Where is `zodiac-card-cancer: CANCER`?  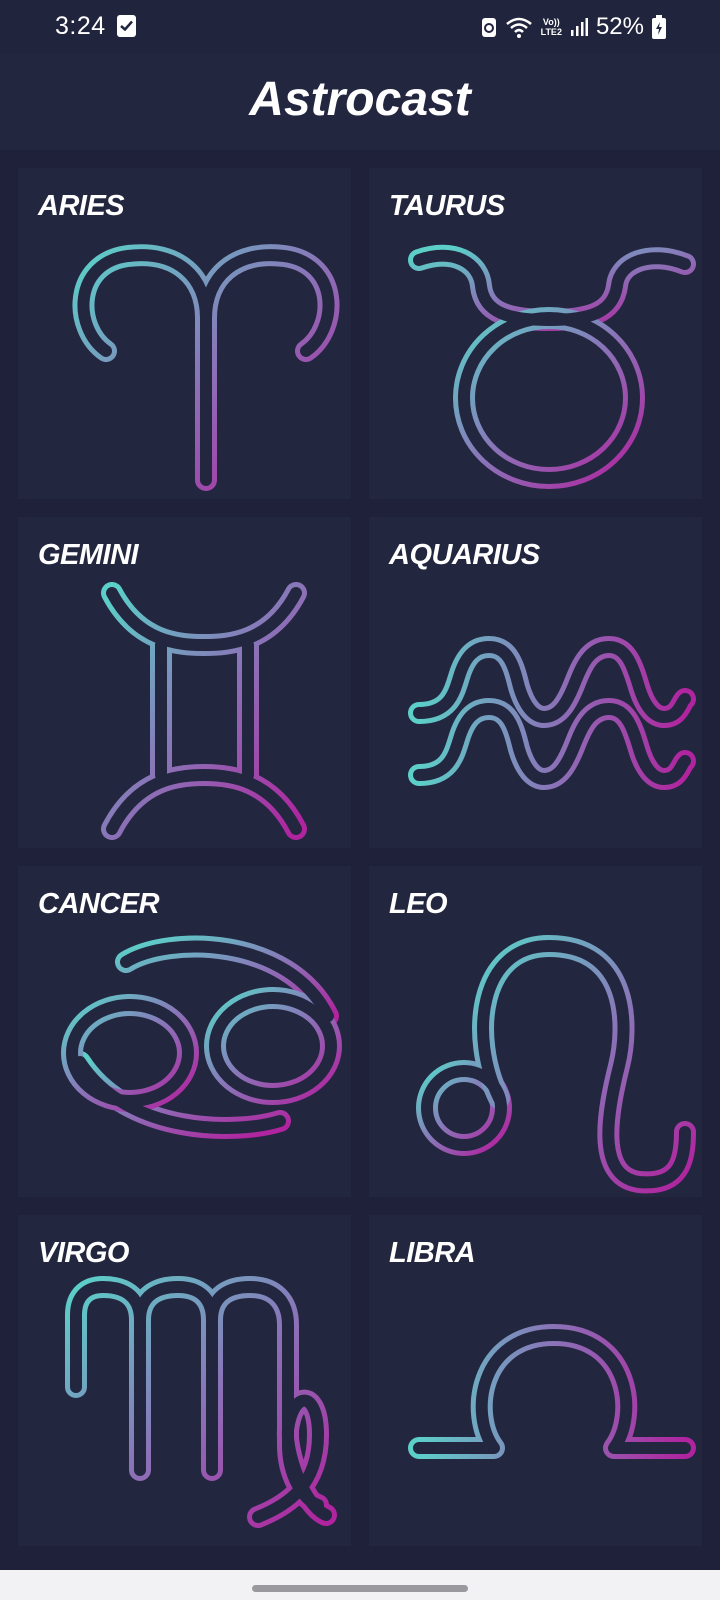
zodiac-card-cancer: CANCER is located at coordinates (184, 1031).